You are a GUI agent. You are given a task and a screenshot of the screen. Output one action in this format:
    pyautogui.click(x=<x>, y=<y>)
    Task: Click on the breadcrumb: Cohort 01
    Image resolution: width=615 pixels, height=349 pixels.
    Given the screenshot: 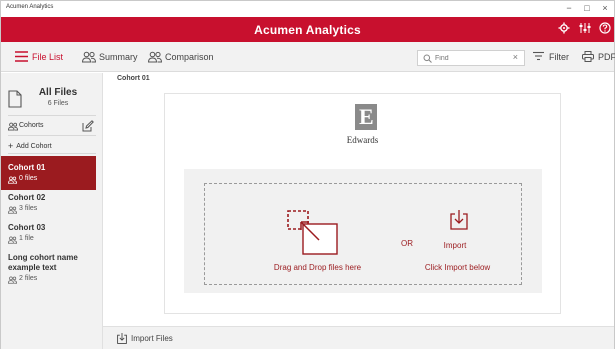 What is the action you would take?
    pyautogui.click(x=133, y=78)
    